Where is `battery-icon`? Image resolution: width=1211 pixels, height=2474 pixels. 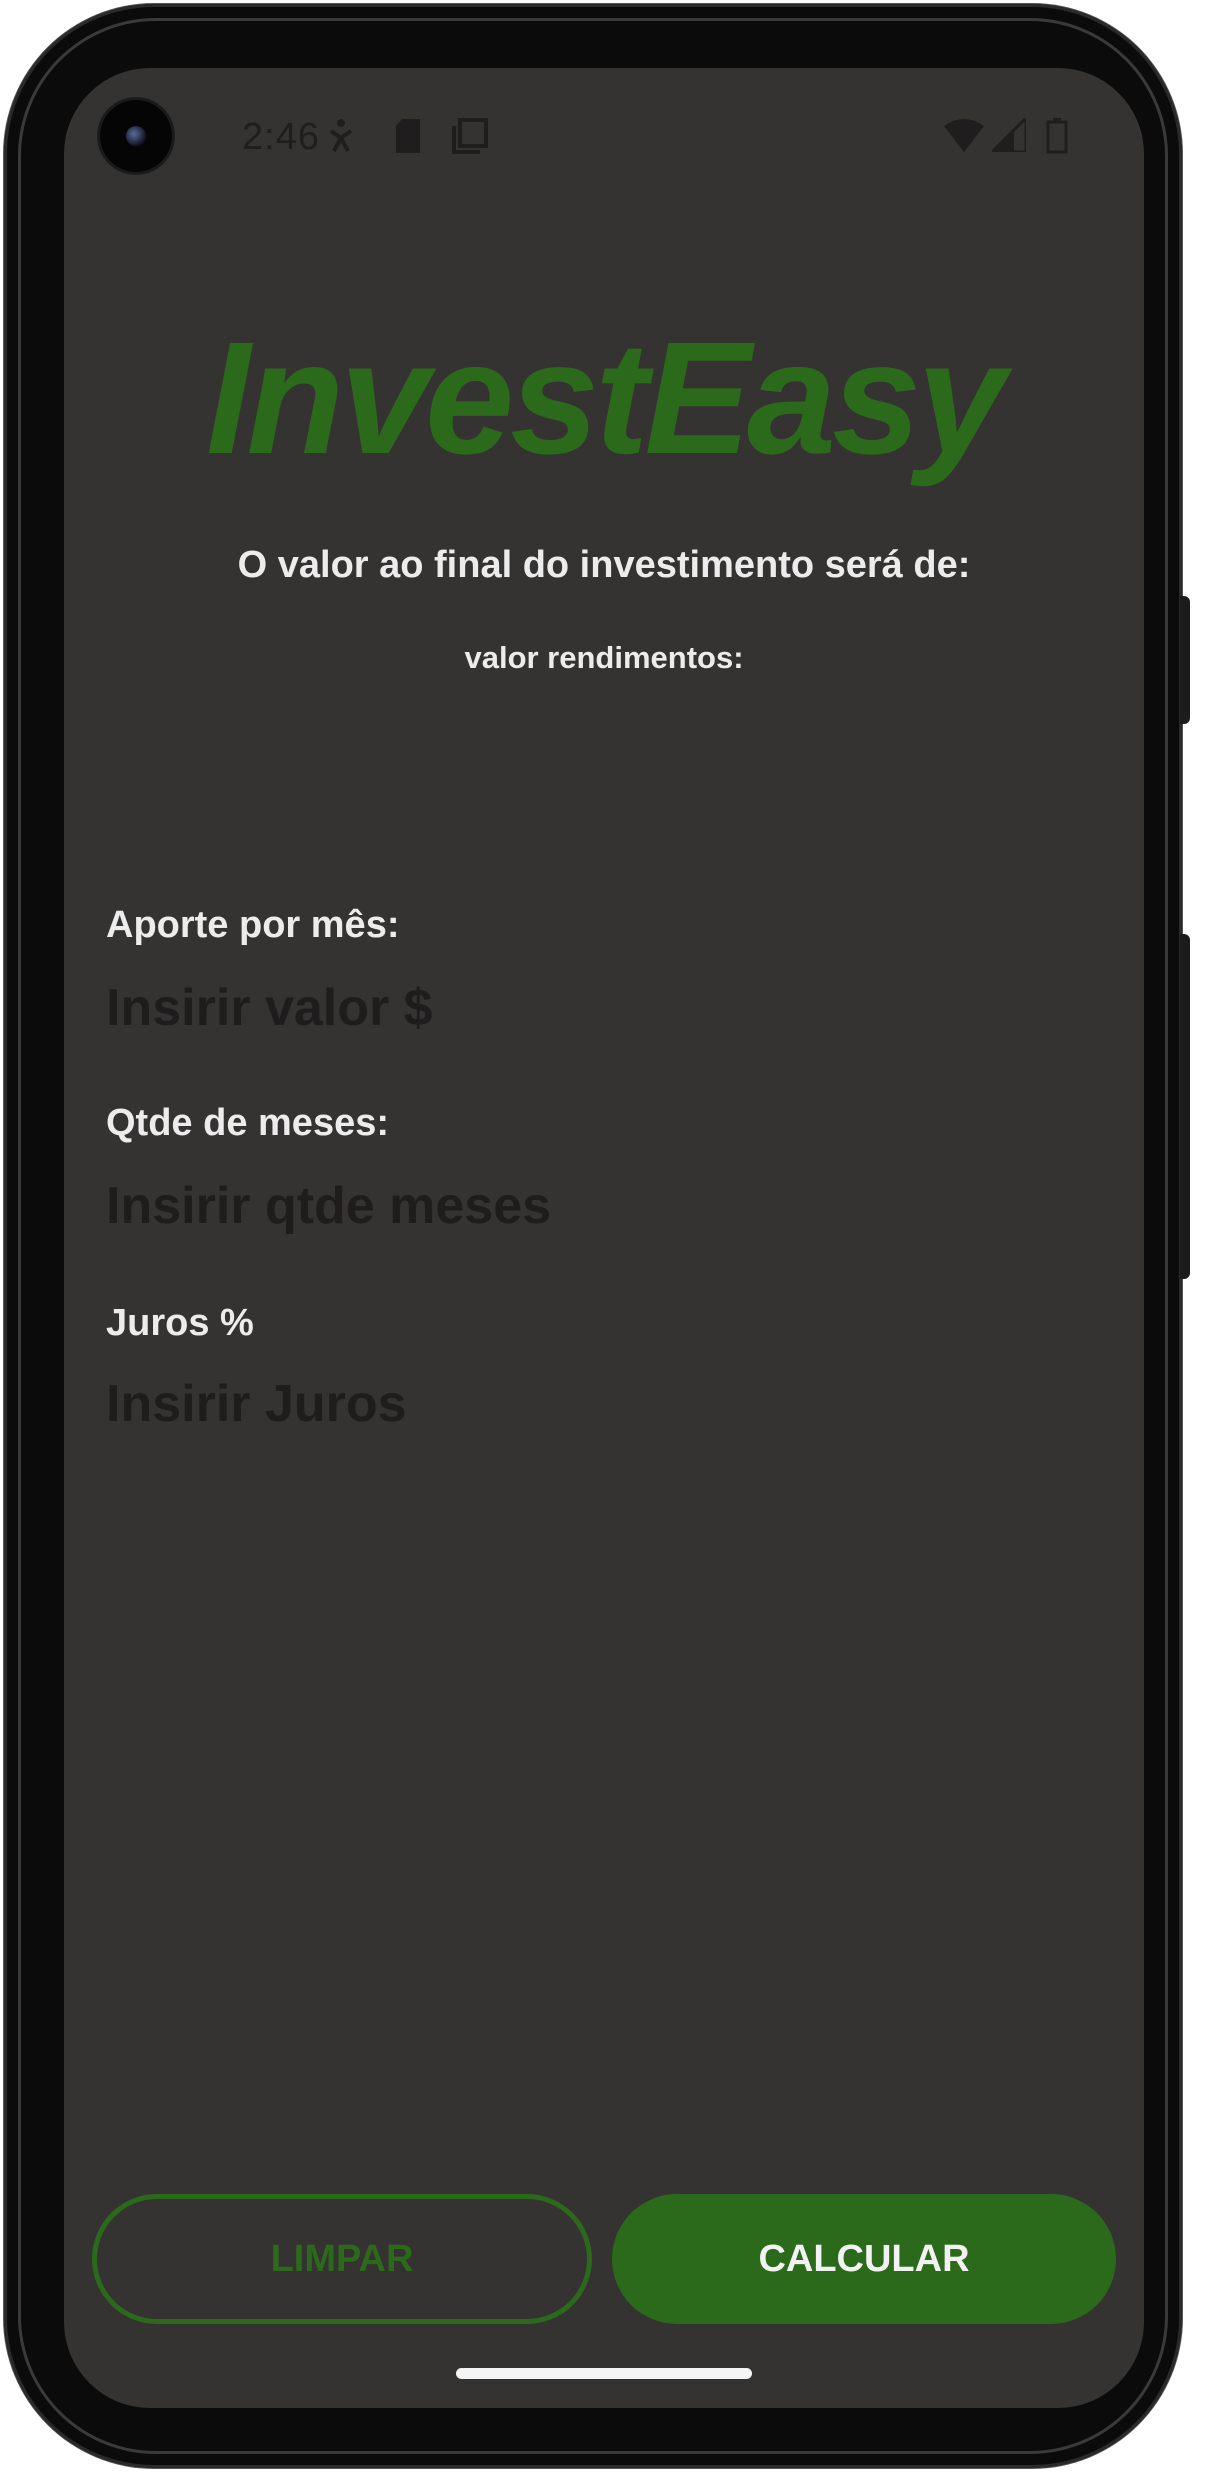
battery-icon is located at coordinates (1057, 138).